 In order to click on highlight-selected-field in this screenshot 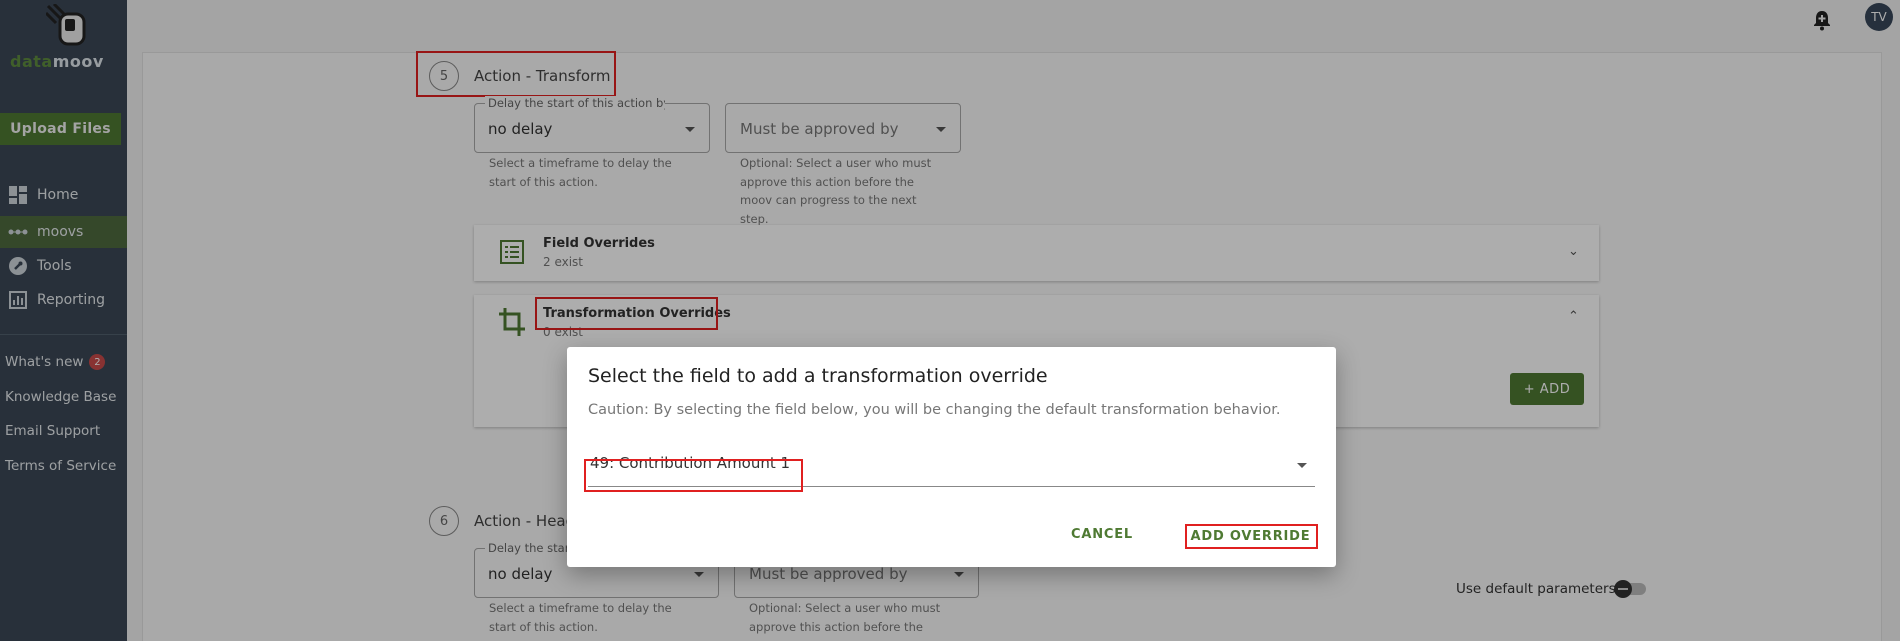, I will do `click(693, 475)`.